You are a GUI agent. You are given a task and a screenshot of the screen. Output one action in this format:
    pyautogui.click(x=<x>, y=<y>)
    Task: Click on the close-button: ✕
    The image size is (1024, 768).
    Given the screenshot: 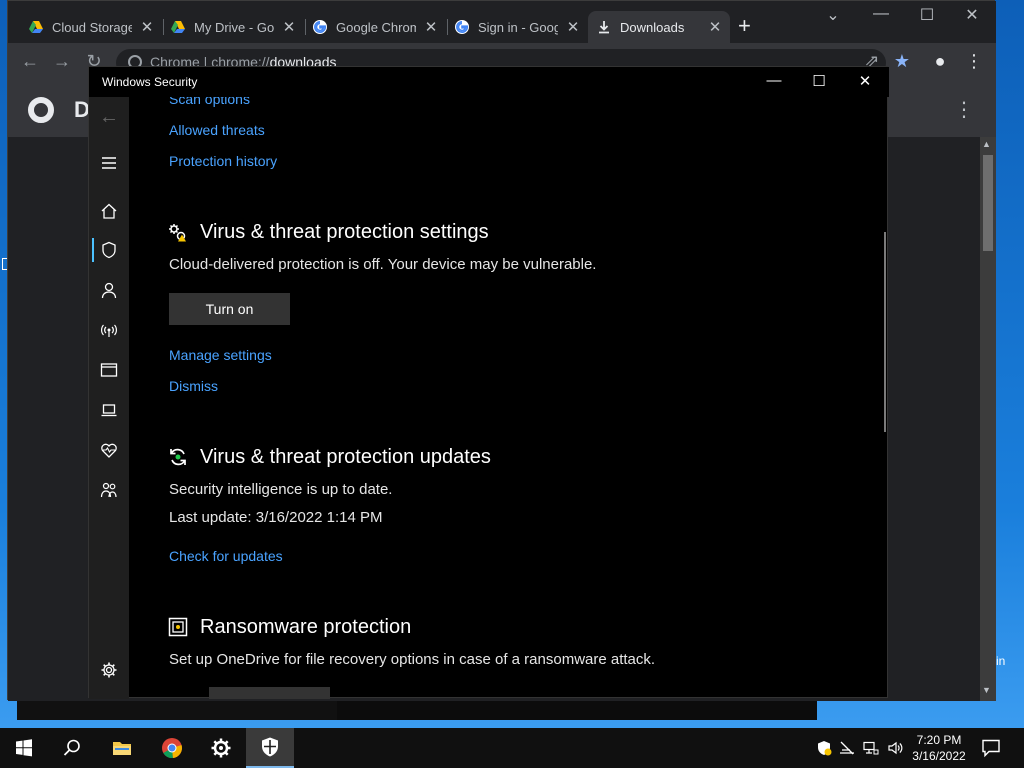 What is the action you would take?
    pyautogui.click(x=865, y=81)
    